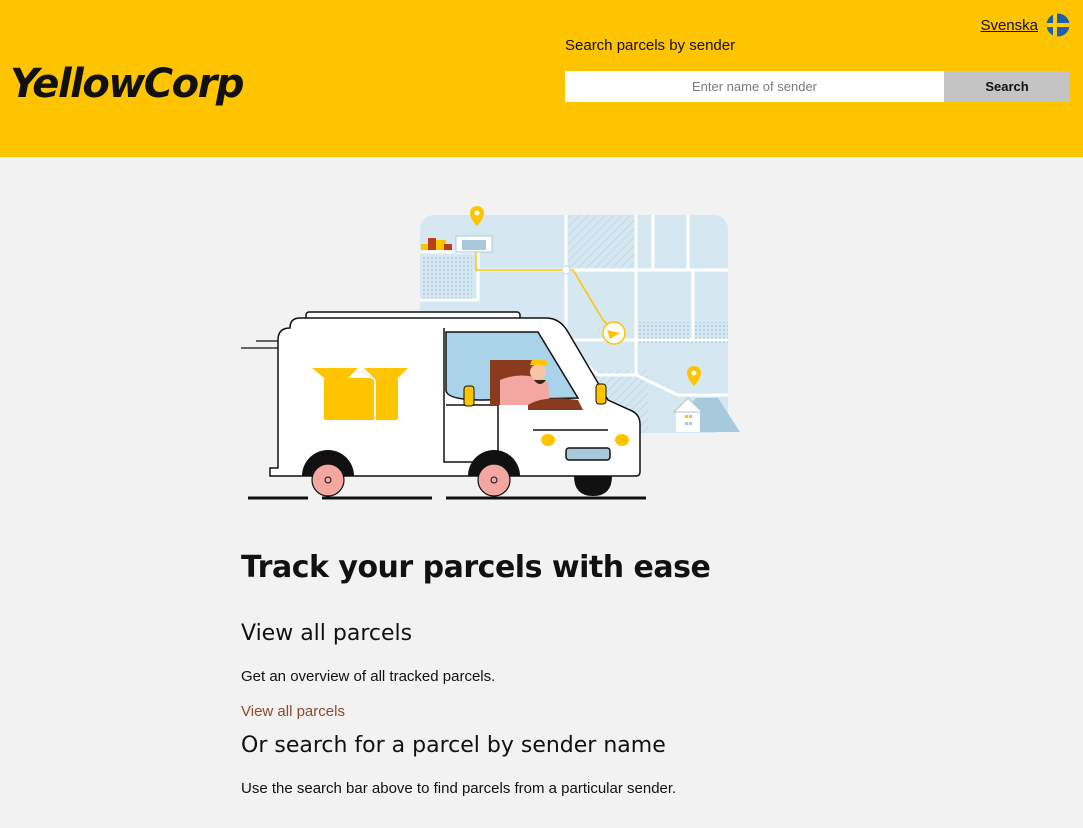  What do you see at coordinates (706, 414) in the screenshot?
I see `house-icon` at bounding box center [706, 414].